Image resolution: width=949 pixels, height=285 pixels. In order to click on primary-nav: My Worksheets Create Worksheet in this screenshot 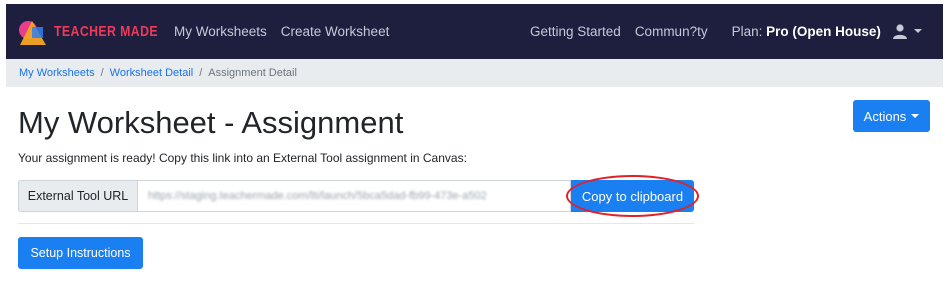, I will do `click(281, 31)`.